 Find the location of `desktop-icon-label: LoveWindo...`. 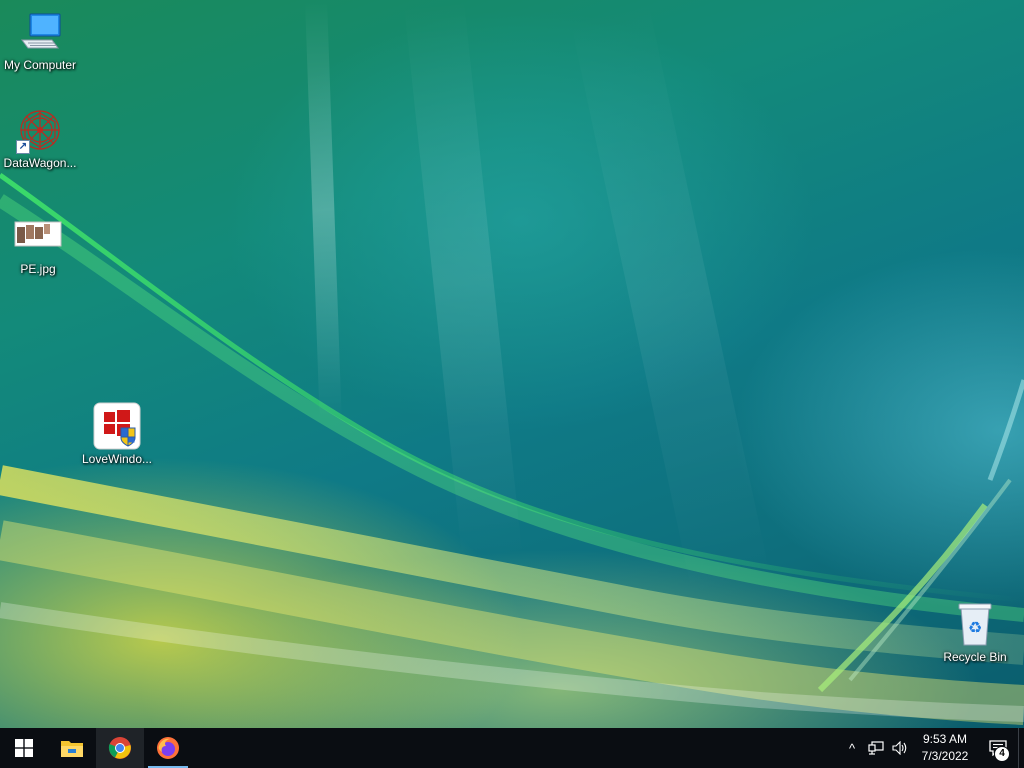

desktop-icon-label: LoveWindo... is located at coordinates (117, 459).